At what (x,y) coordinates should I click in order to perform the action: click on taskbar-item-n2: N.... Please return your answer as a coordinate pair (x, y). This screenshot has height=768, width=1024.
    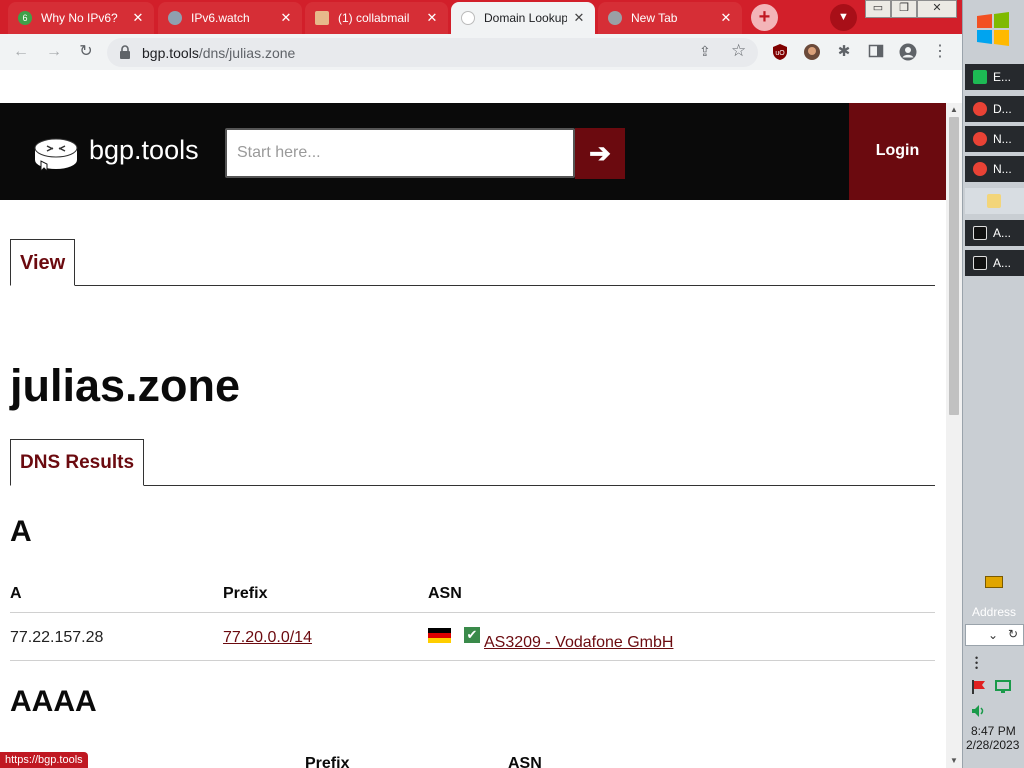
    Looking at the image, I should click on (994, 169).